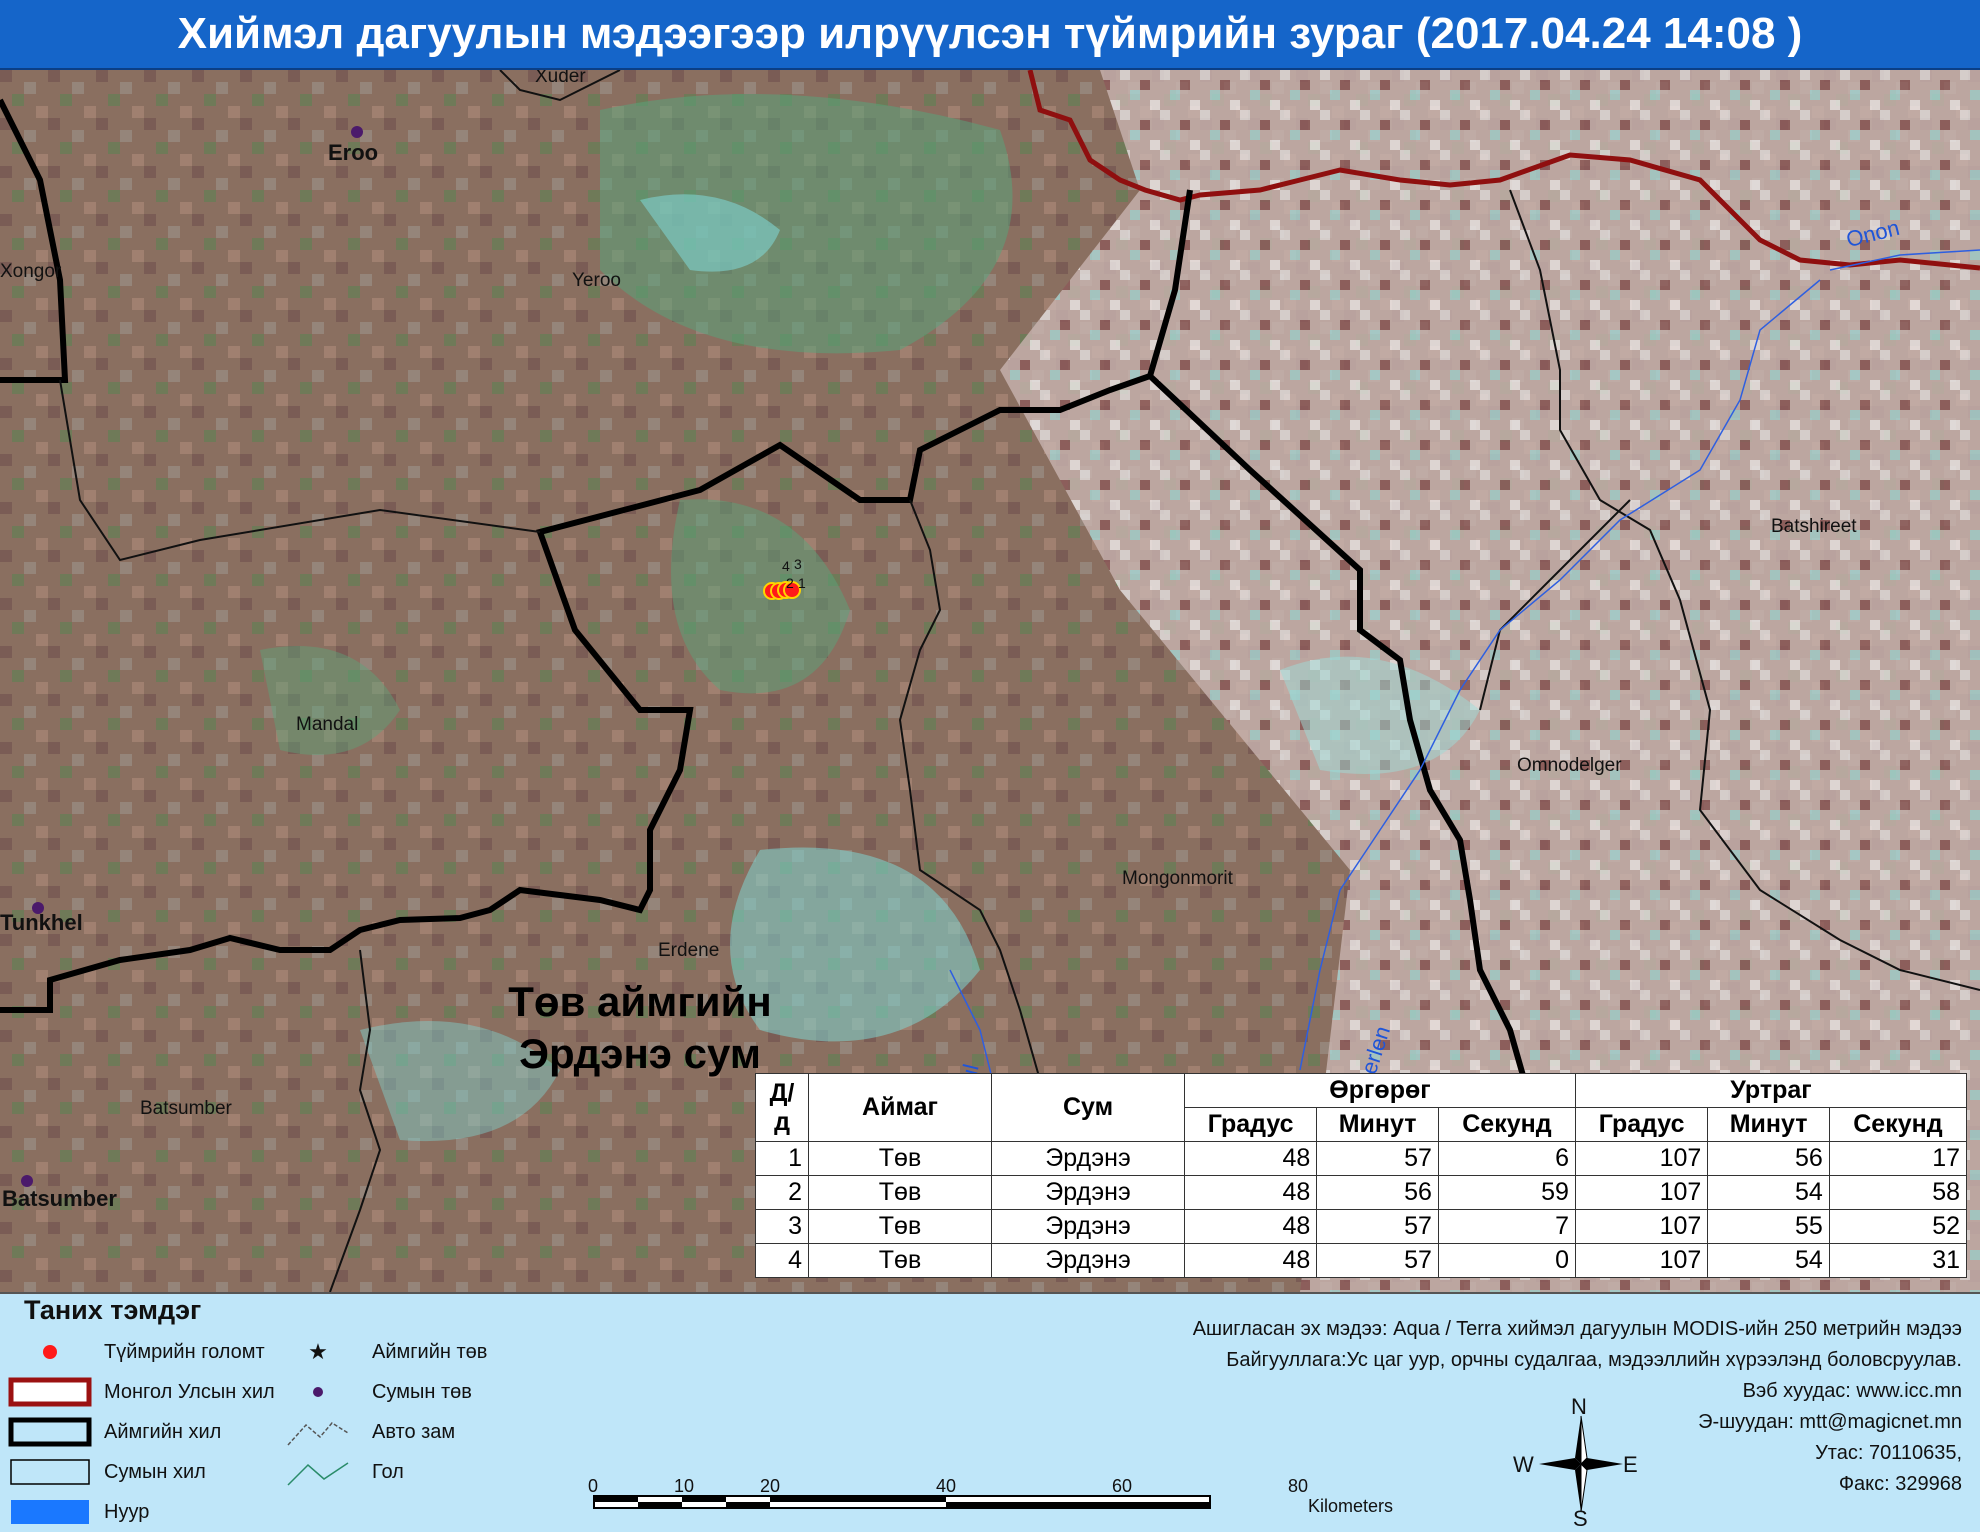 This screenshot has width=1980, height=1534. Describe the element at coordinates (31, 271) in the screenshot. I see `place-label: Xongor` at that location.